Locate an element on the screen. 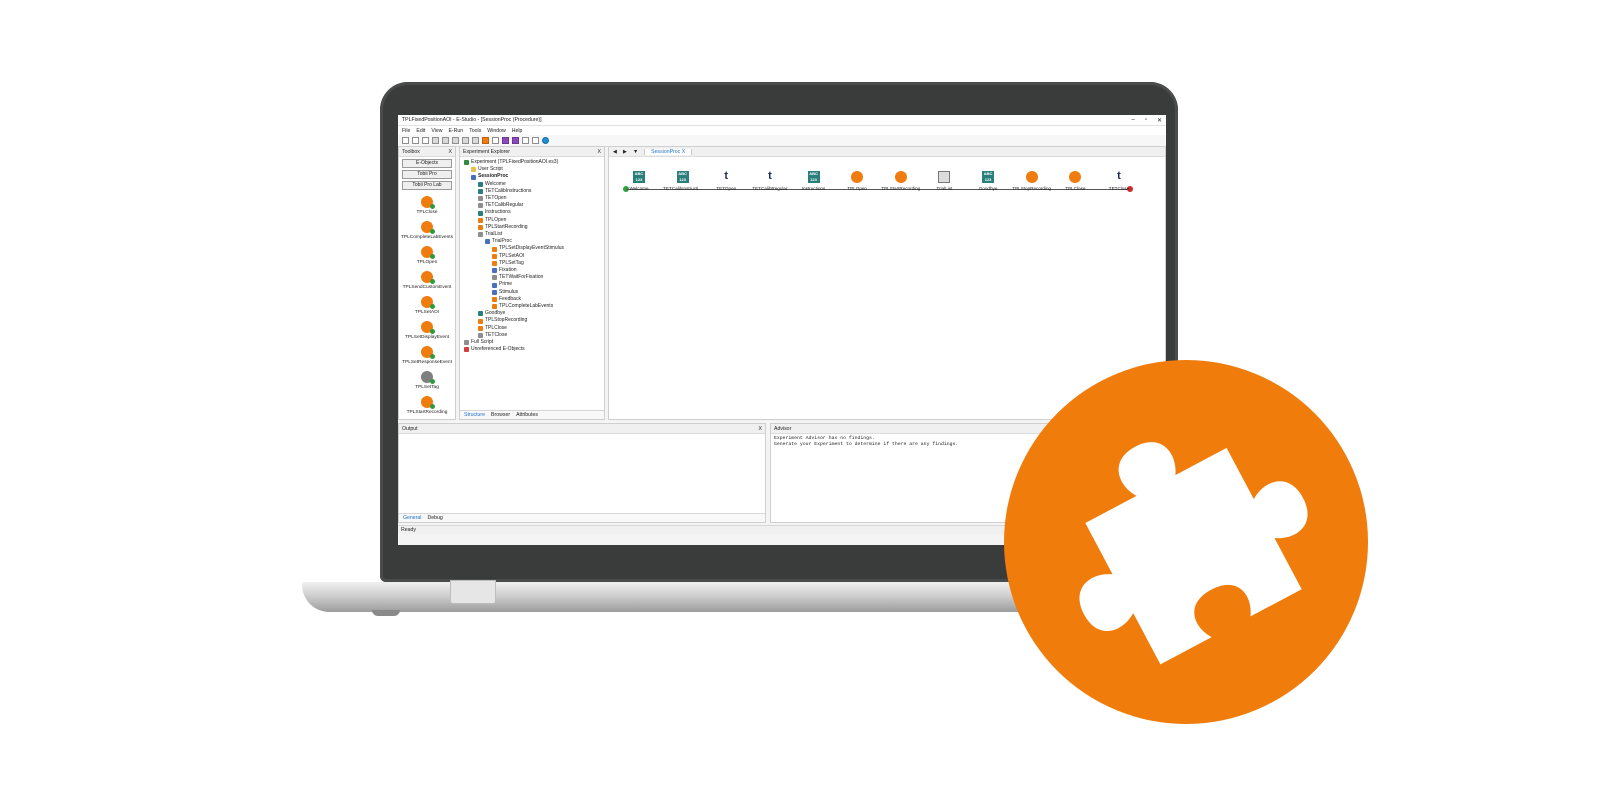 Image resolution: width=1600 pixels, height=800 pixels. tab-browser: Browser is located at coordinates (500, 415).